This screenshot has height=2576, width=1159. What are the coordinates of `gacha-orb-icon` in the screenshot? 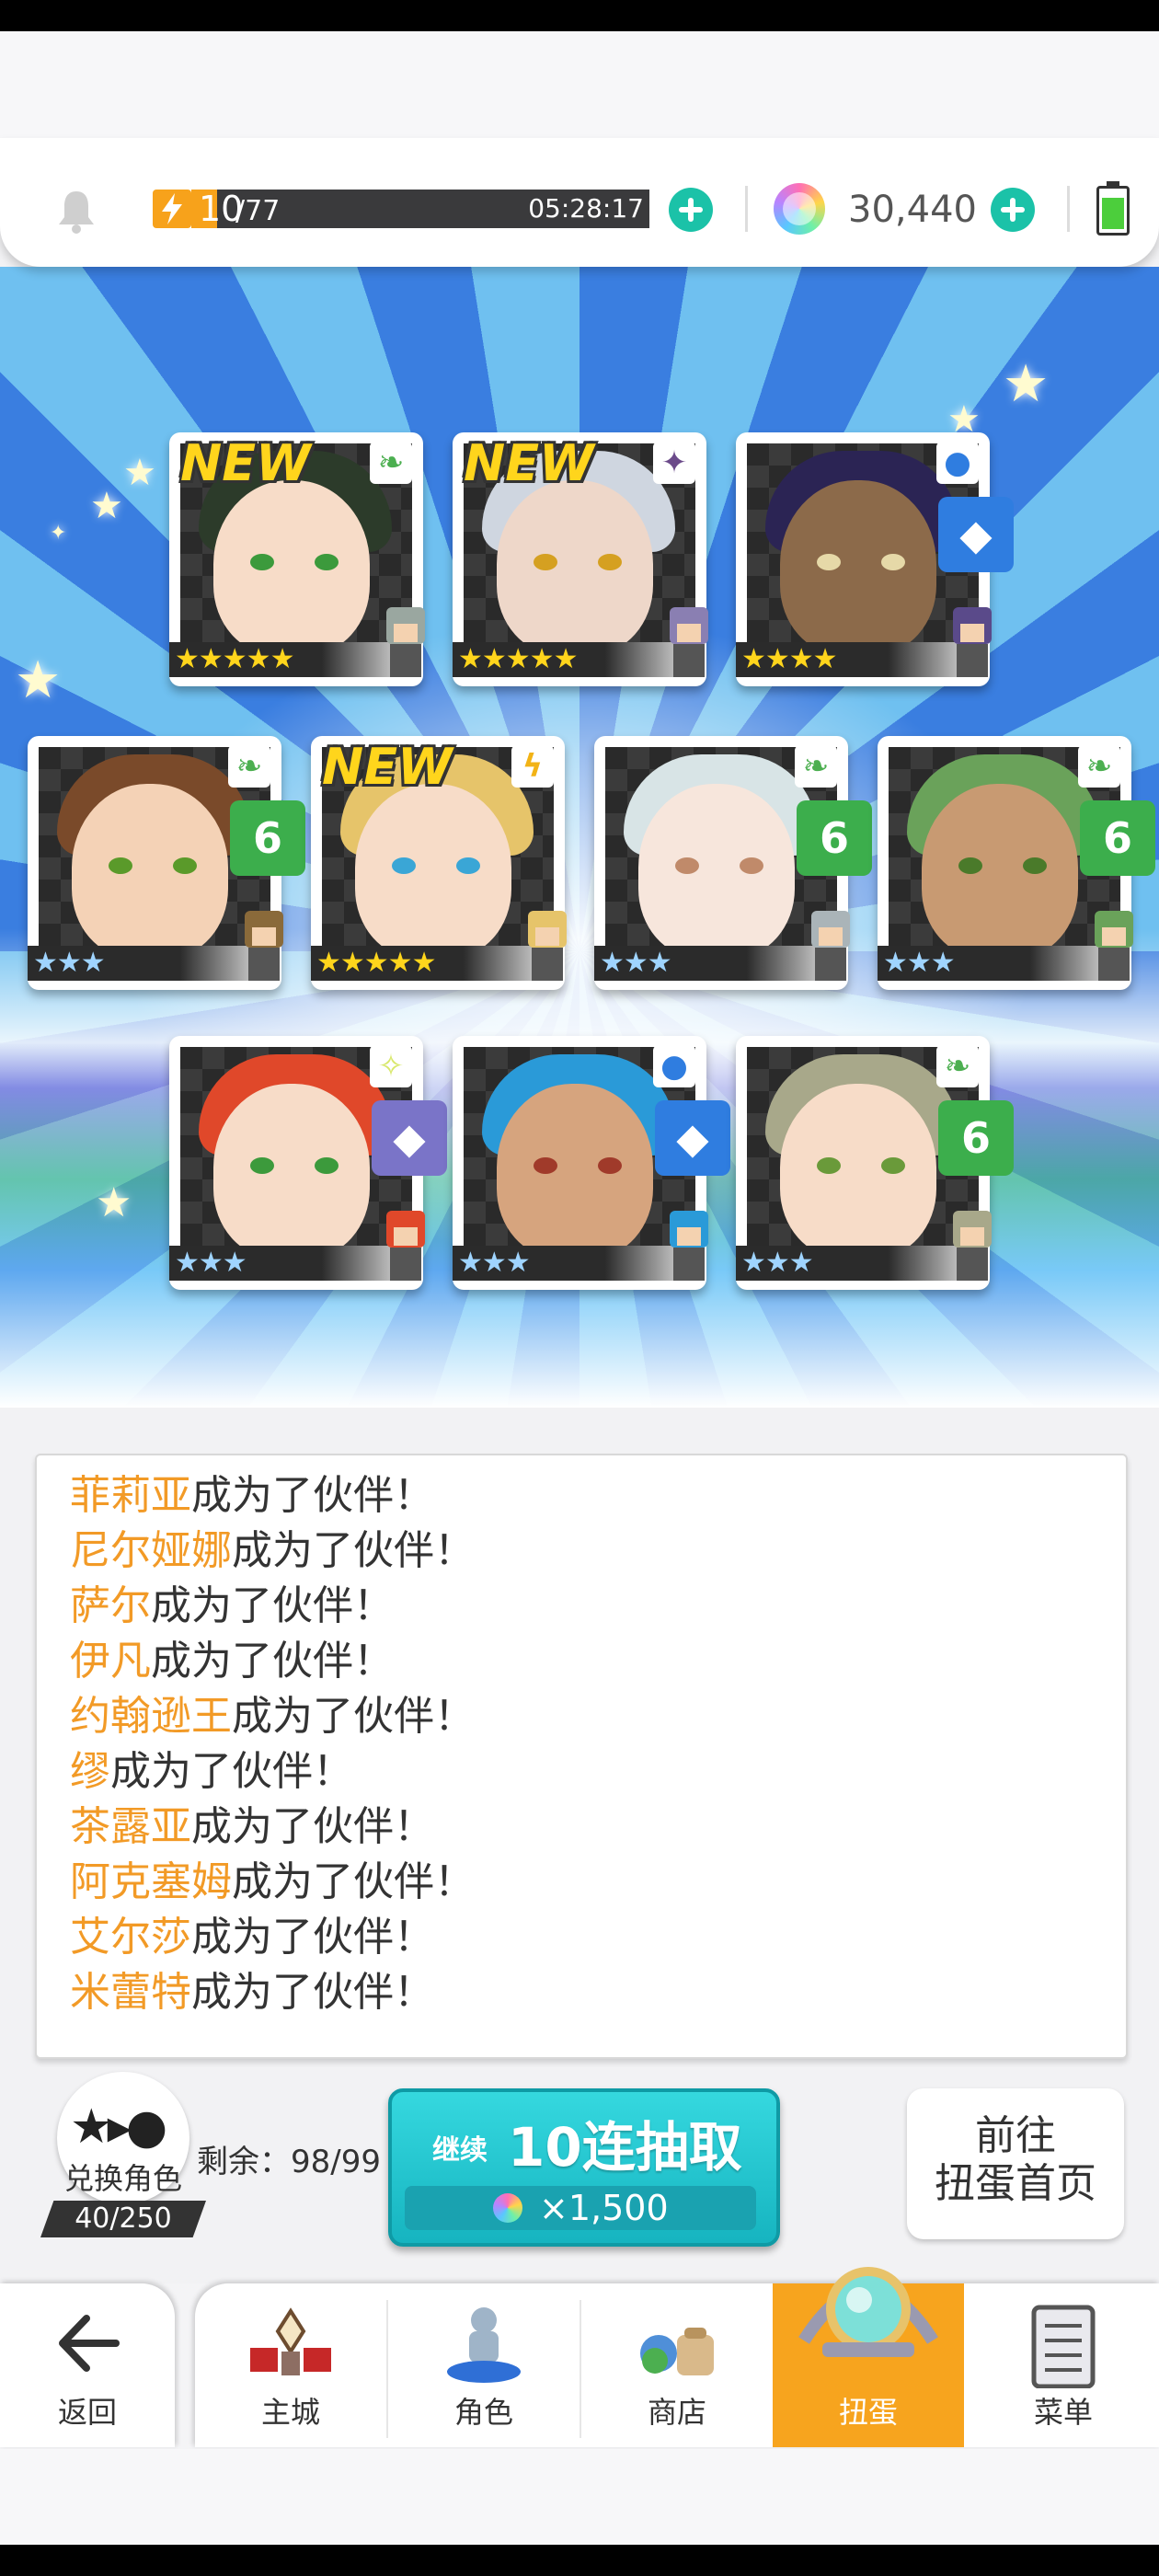 It's located at (868, 2312).